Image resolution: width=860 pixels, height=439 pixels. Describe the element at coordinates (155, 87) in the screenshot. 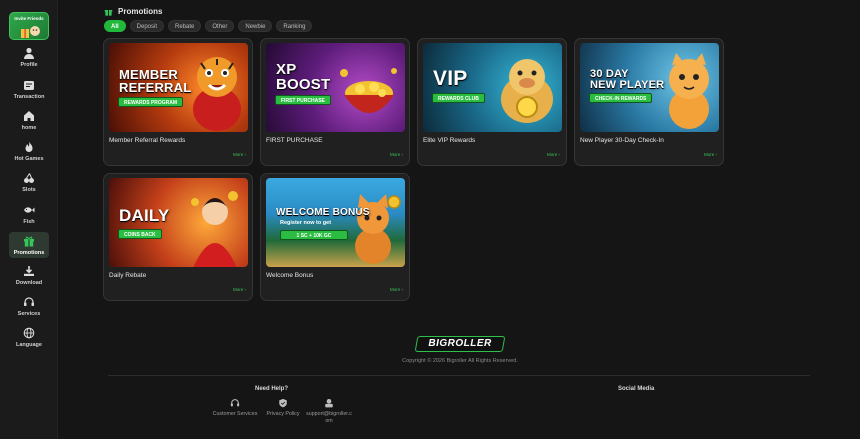

I see `banner-headline-2: REFERRAL` at that location.